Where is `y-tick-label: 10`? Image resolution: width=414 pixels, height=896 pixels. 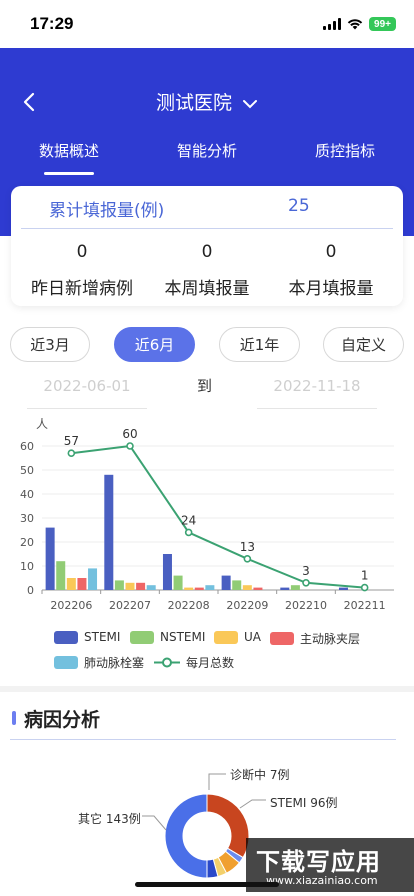
y-tick-label: 10 is located at coordinates (27, 566).